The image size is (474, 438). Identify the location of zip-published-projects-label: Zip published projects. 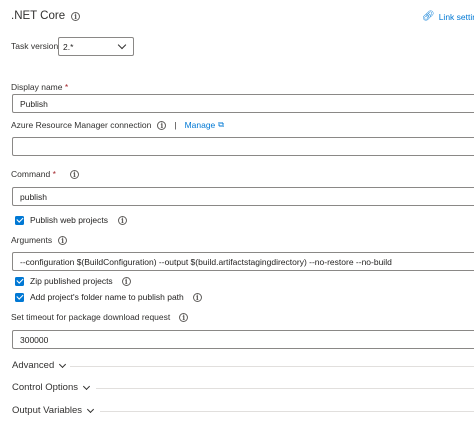
(71, 281).